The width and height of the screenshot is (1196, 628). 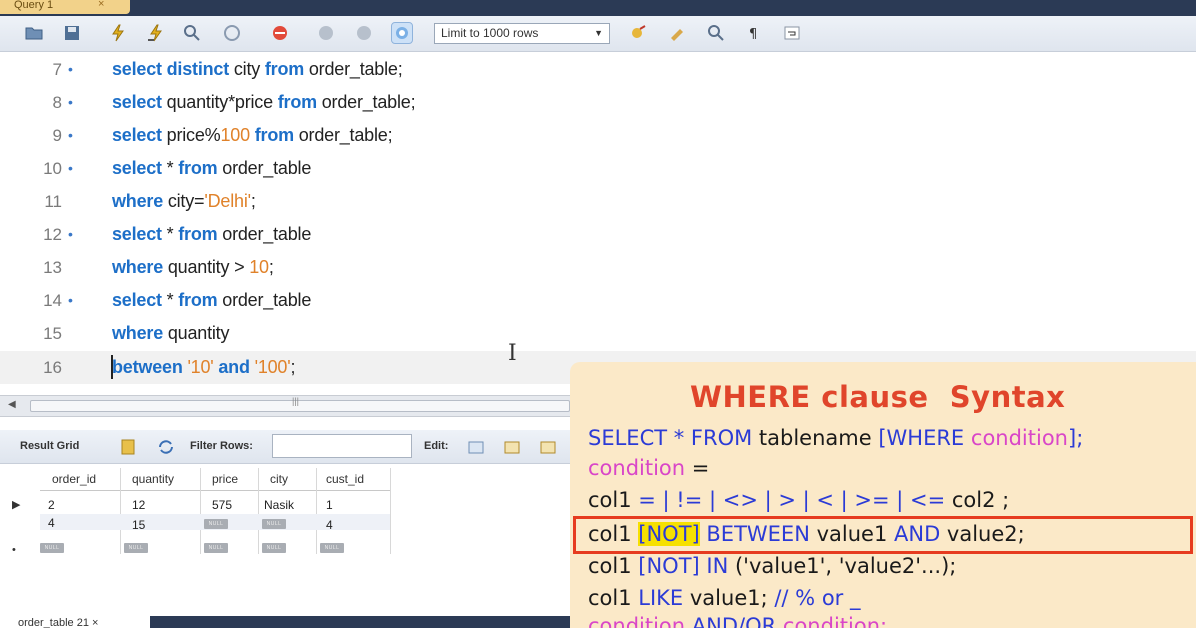 What do you see at coordinates (280, 33) in the screenshot?
I see `toggle-error-icon` at bounding box center [280, 33].